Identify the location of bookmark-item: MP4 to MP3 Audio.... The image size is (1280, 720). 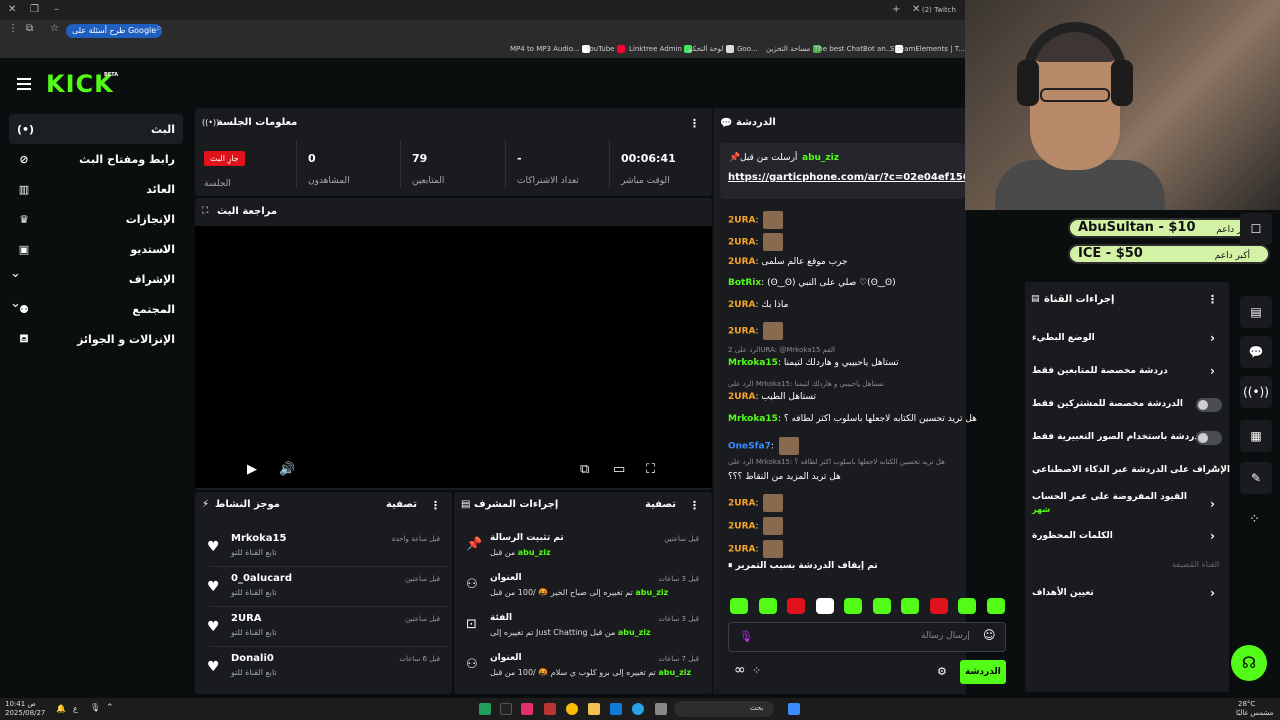
(551, 49).